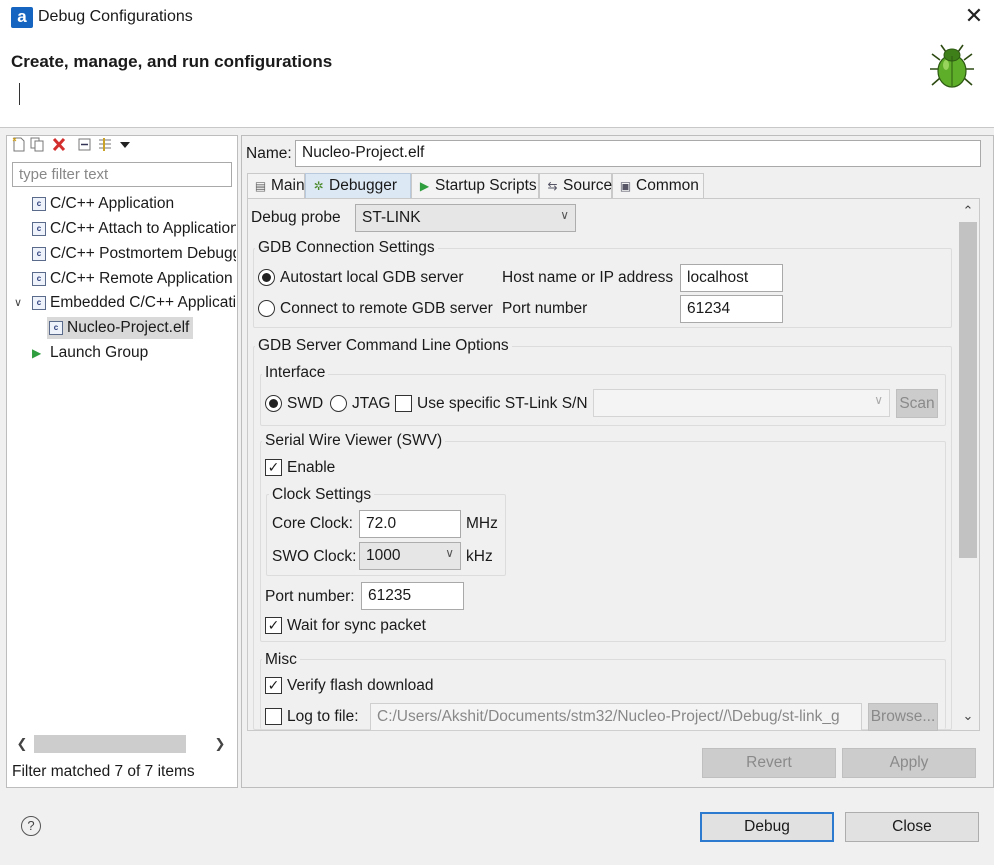 This screenshot has height=865, width=999. What do you see at coordinates (638, 153) in the screenshot?
I see `name-input: Nucleo-Project.elf` at bounding box center [638, 153].